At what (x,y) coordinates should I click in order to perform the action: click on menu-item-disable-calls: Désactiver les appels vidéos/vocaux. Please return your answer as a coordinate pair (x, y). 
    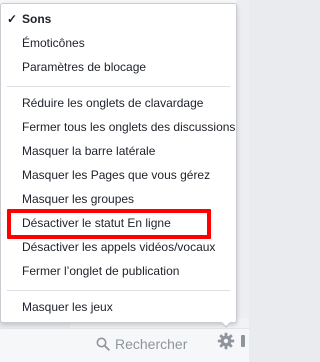
    Looking at the image, I should click on (118, 247).